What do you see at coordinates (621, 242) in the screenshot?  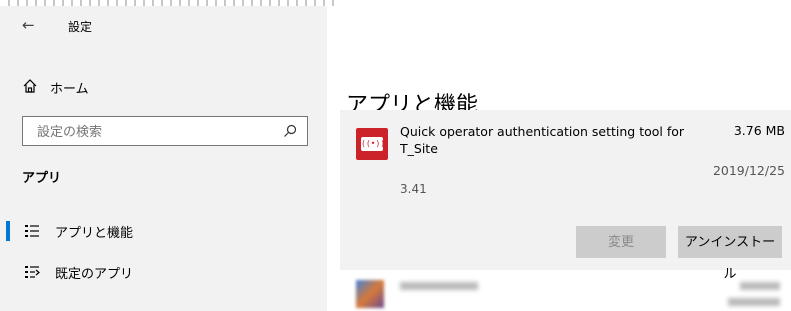 I see `modify-button: 変更` at bounding box center [621, 242].